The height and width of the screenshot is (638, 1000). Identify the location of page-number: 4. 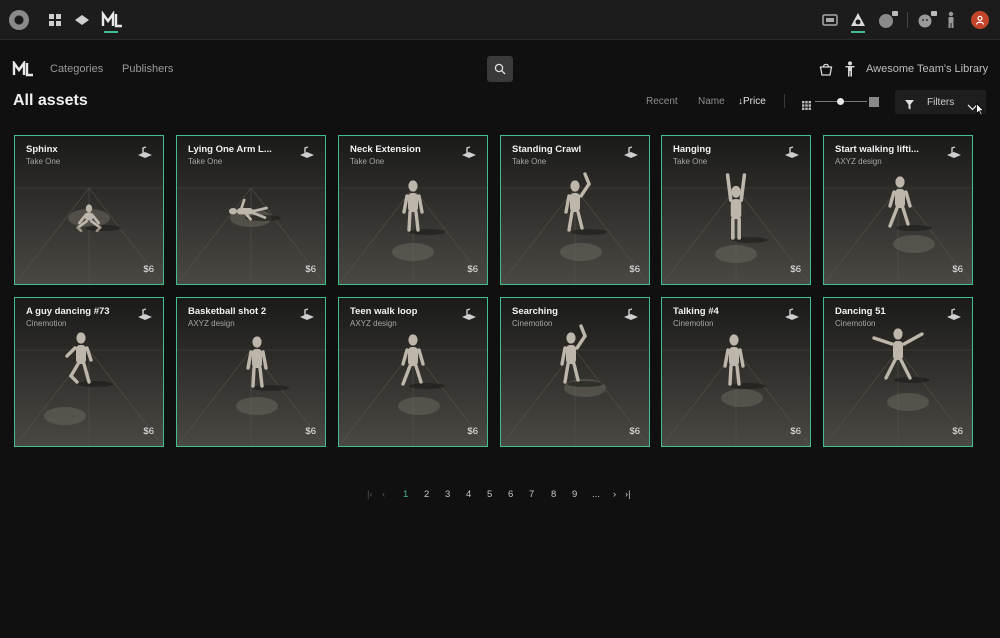
(468, 494).